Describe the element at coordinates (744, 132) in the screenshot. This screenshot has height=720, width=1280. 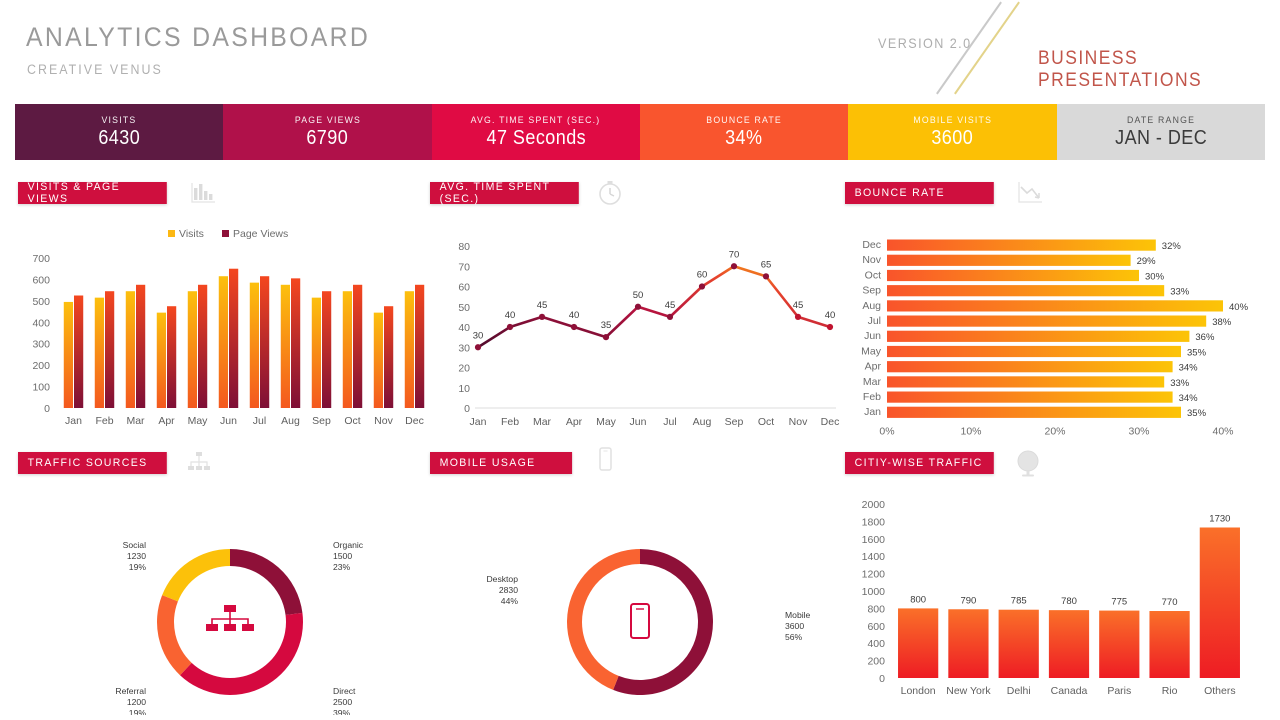
I see `kpi-card-bounce-rate: BOUNCE RATE 34%` at that location.